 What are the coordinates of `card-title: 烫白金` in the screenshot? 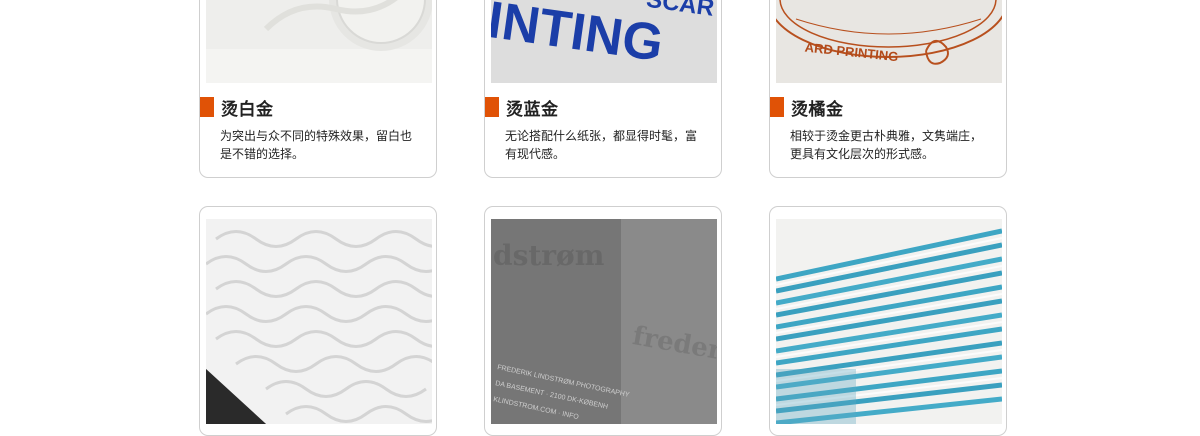 It's located at (237, 108).